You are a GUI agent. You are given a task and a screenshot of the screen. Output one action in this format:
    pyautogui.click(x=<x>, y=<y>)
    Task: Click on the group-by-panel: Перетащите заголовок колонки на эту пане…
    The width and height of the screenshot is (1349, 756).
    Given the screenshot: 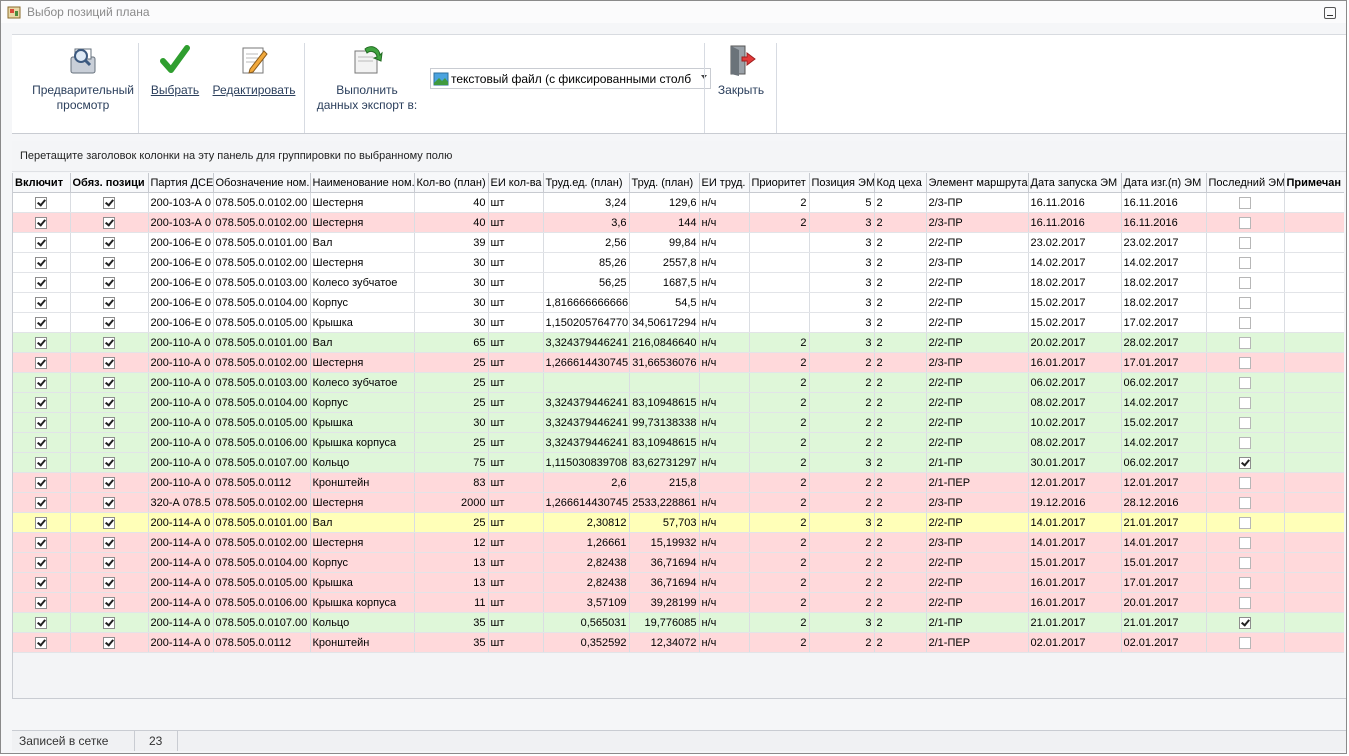 What is the action you would take?
    pyautogui.click(x=679, y=156)
    